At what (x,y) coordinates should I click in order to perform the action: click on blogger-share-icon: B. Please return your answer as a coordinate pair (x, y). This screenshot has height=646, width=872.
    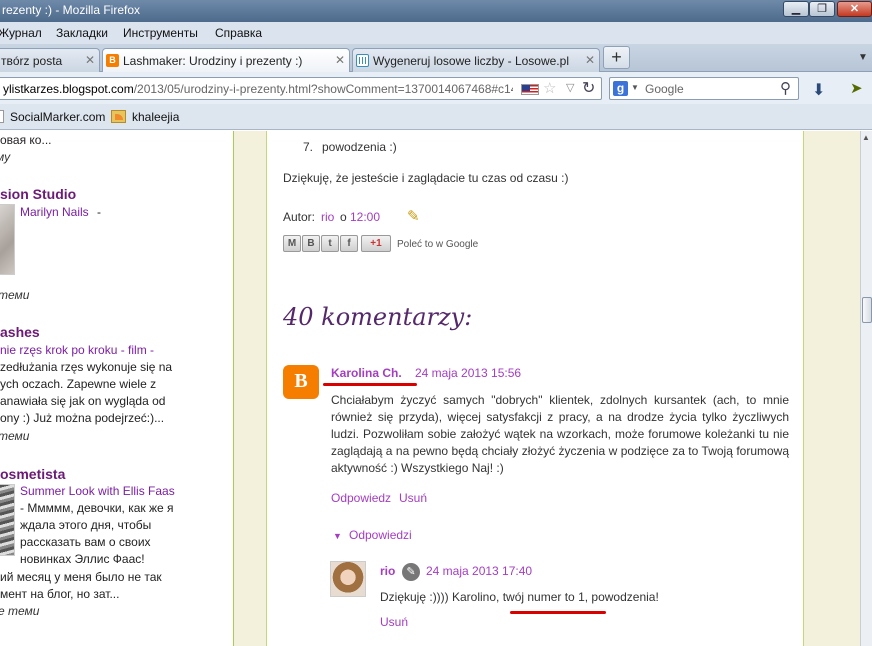
    Looking at the image, I should click on (311, 243).